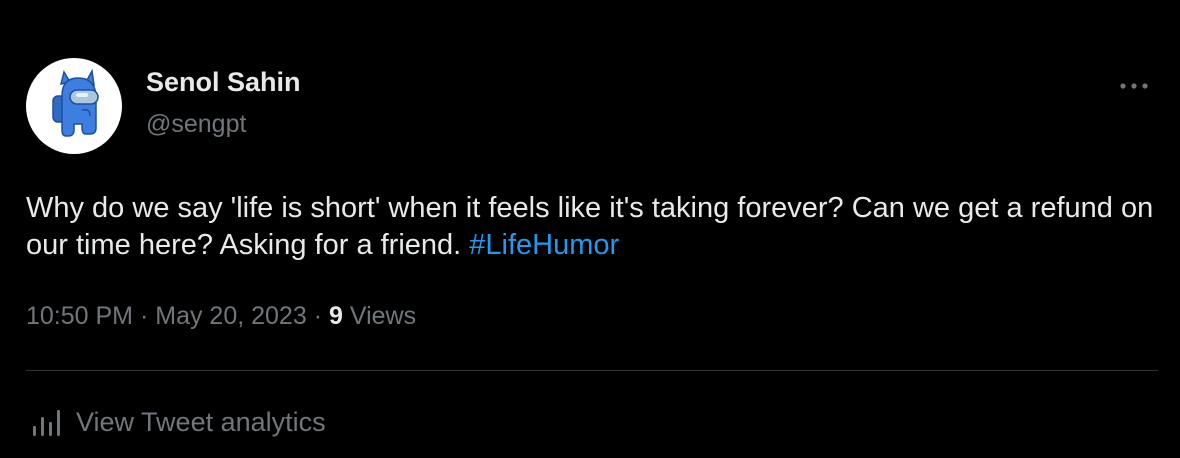  What do you see at coordinates (544, 245) in the screenshot?
I see `hashtag-link: #LifeHumor` at bounding box center [544, 245].